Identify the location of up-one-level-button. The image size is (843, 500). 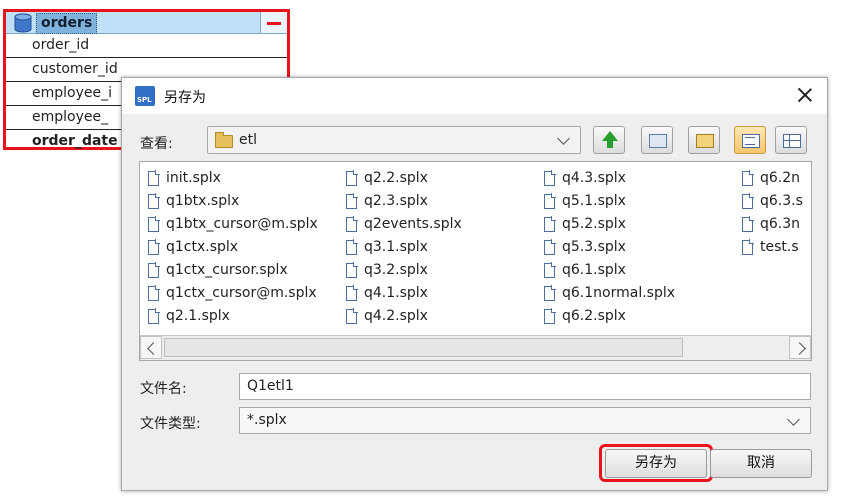
(609, 140).